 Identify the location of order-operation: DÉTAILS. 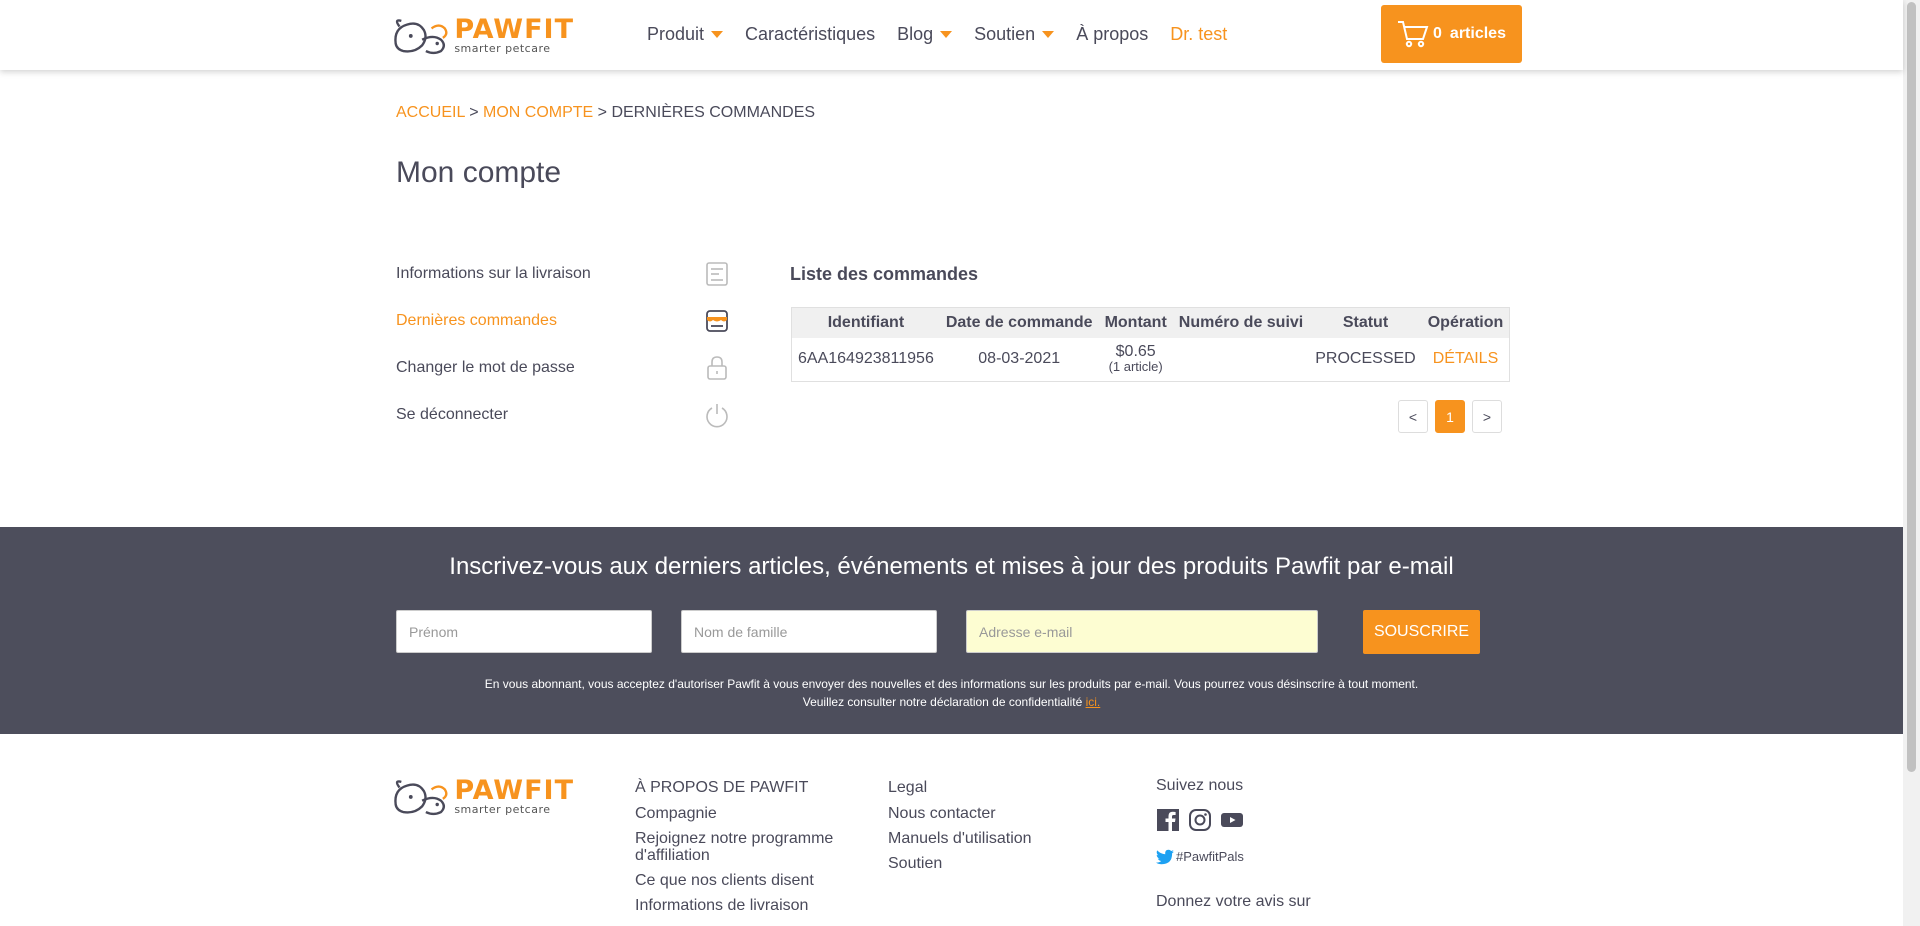
(1466, 360).